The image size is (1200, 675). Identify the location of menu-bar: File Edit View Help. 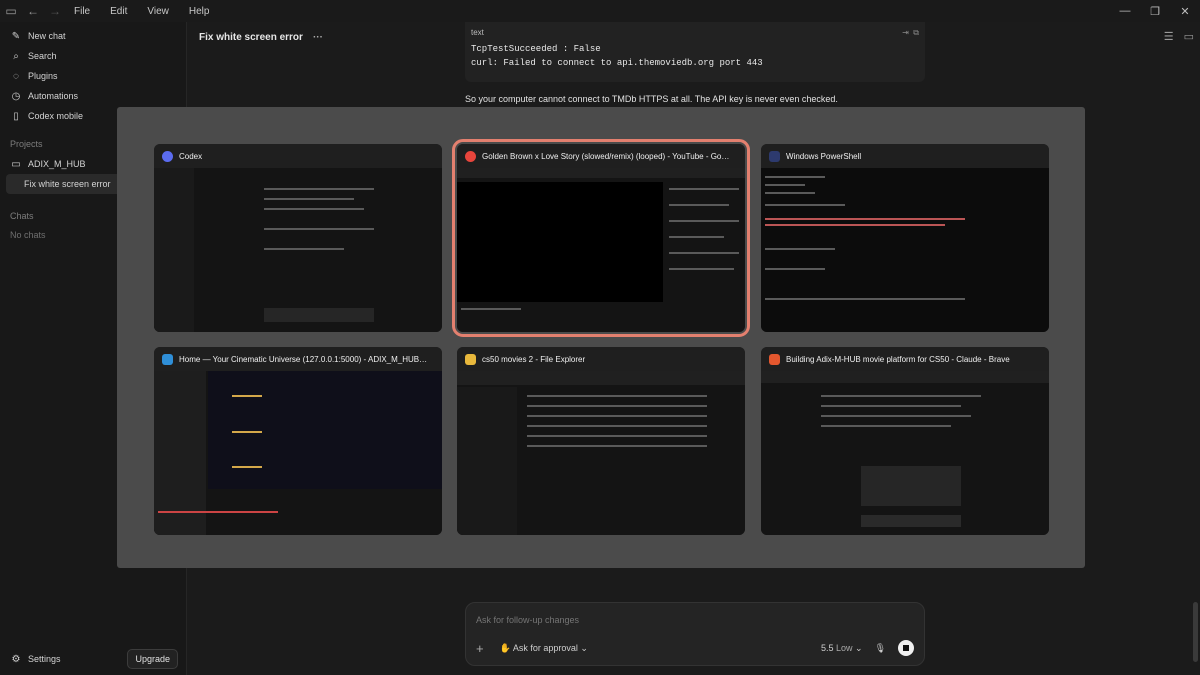
(141, 11).